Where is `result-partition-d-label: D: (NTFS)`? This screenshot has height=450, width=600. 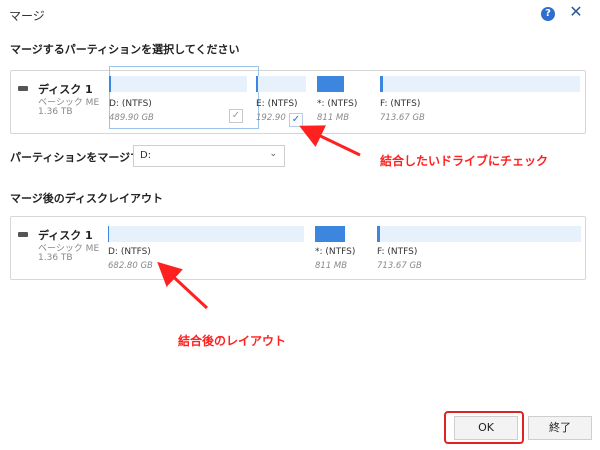 result-partition-d-label: D: (NTFS) is located at coordinates (129, 252).